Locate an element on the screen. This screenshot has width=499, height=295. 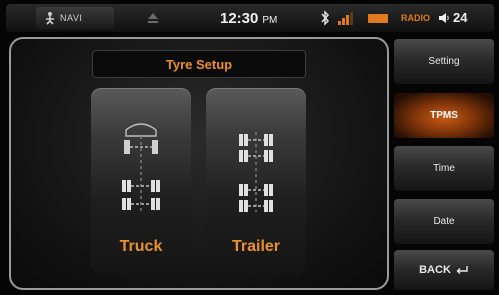
menu-date-label: Date is located at coordinates (444, 221).